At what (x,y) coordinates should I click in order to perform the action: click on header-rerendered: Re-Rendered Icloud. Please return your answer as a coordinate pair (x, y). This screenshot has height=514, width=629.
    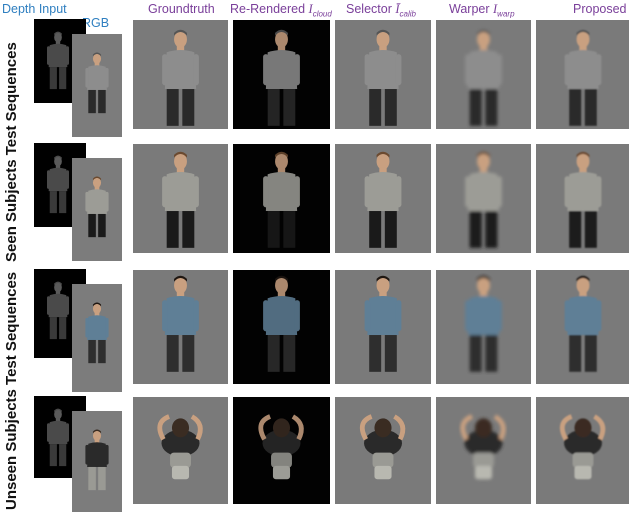
    Looking at the image, I should click on (281, 10).